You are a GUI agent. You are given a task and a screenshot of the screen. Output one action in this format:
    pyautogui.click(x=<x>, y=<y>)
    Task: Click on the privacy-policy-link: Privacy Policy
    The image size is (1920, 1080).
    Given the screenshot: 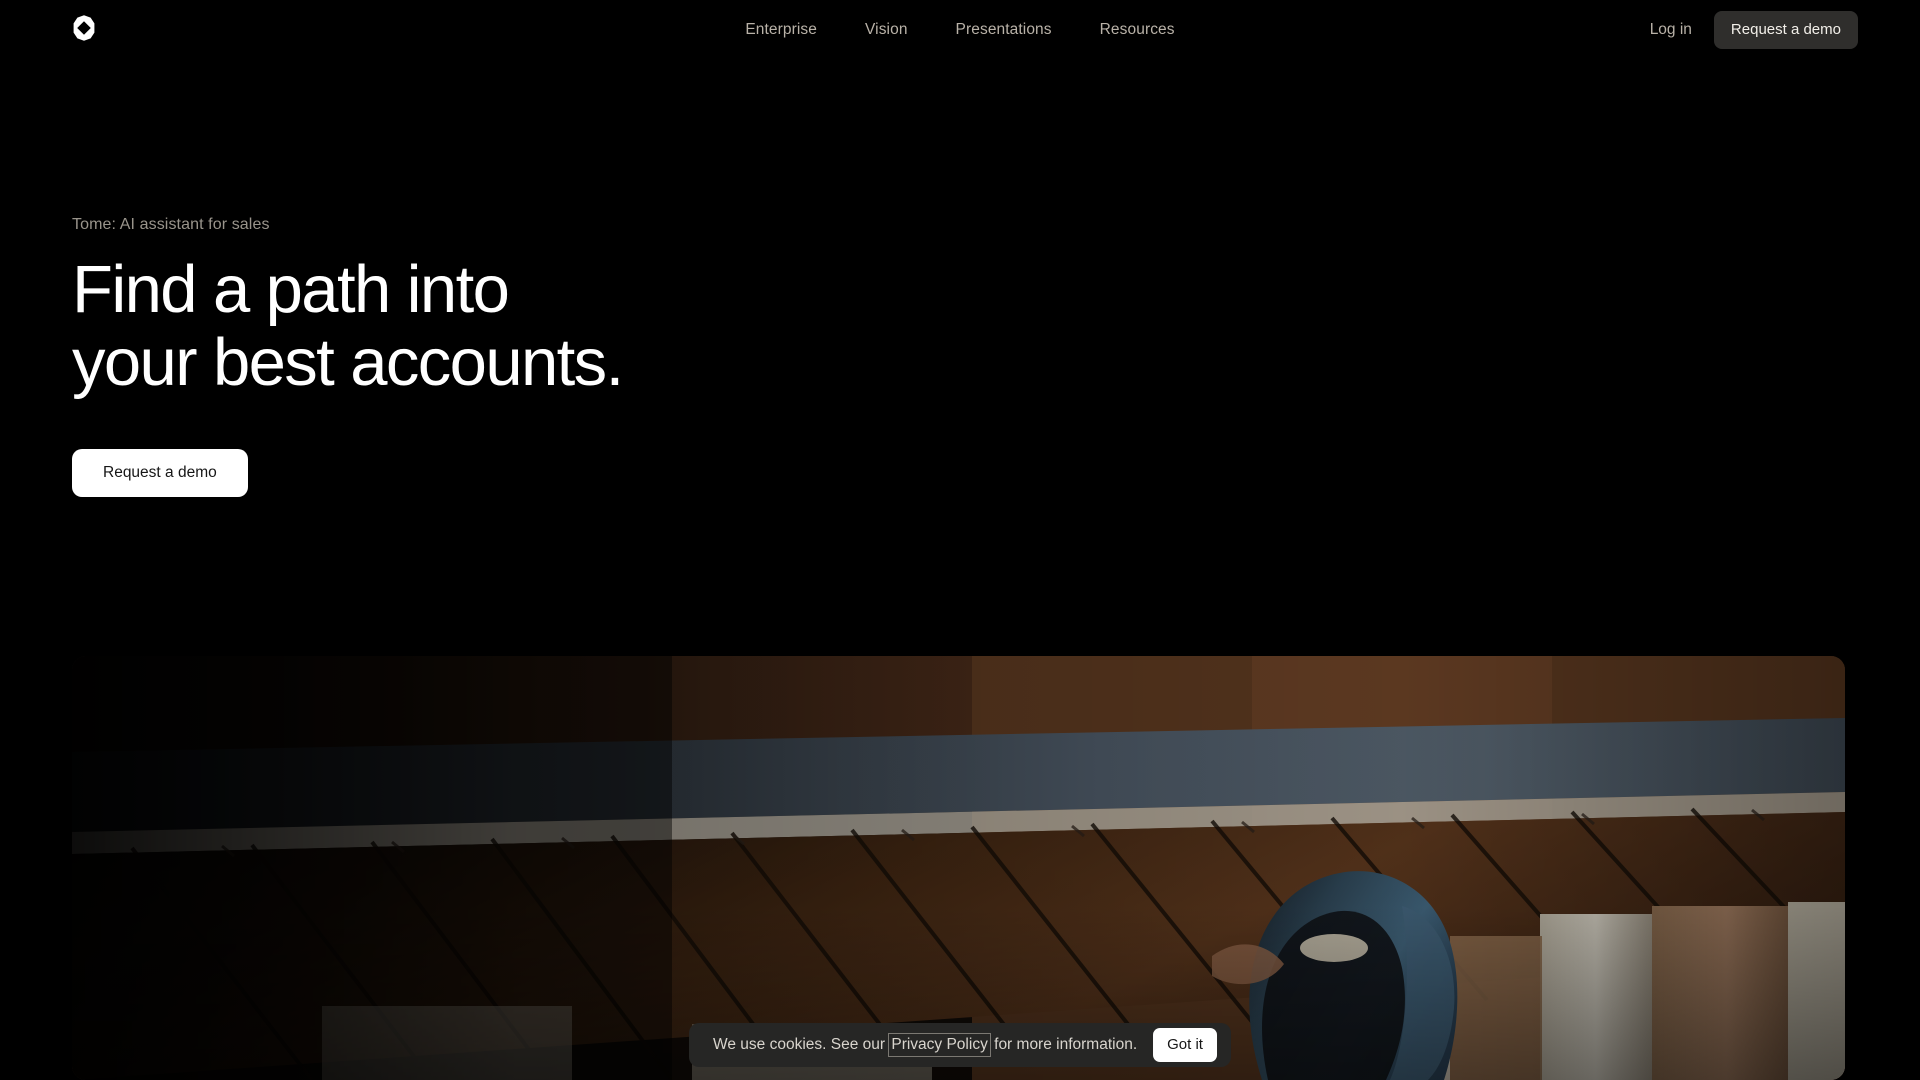 What is the action you would take?
    pyautogui.click(x=939, y=1045)
    